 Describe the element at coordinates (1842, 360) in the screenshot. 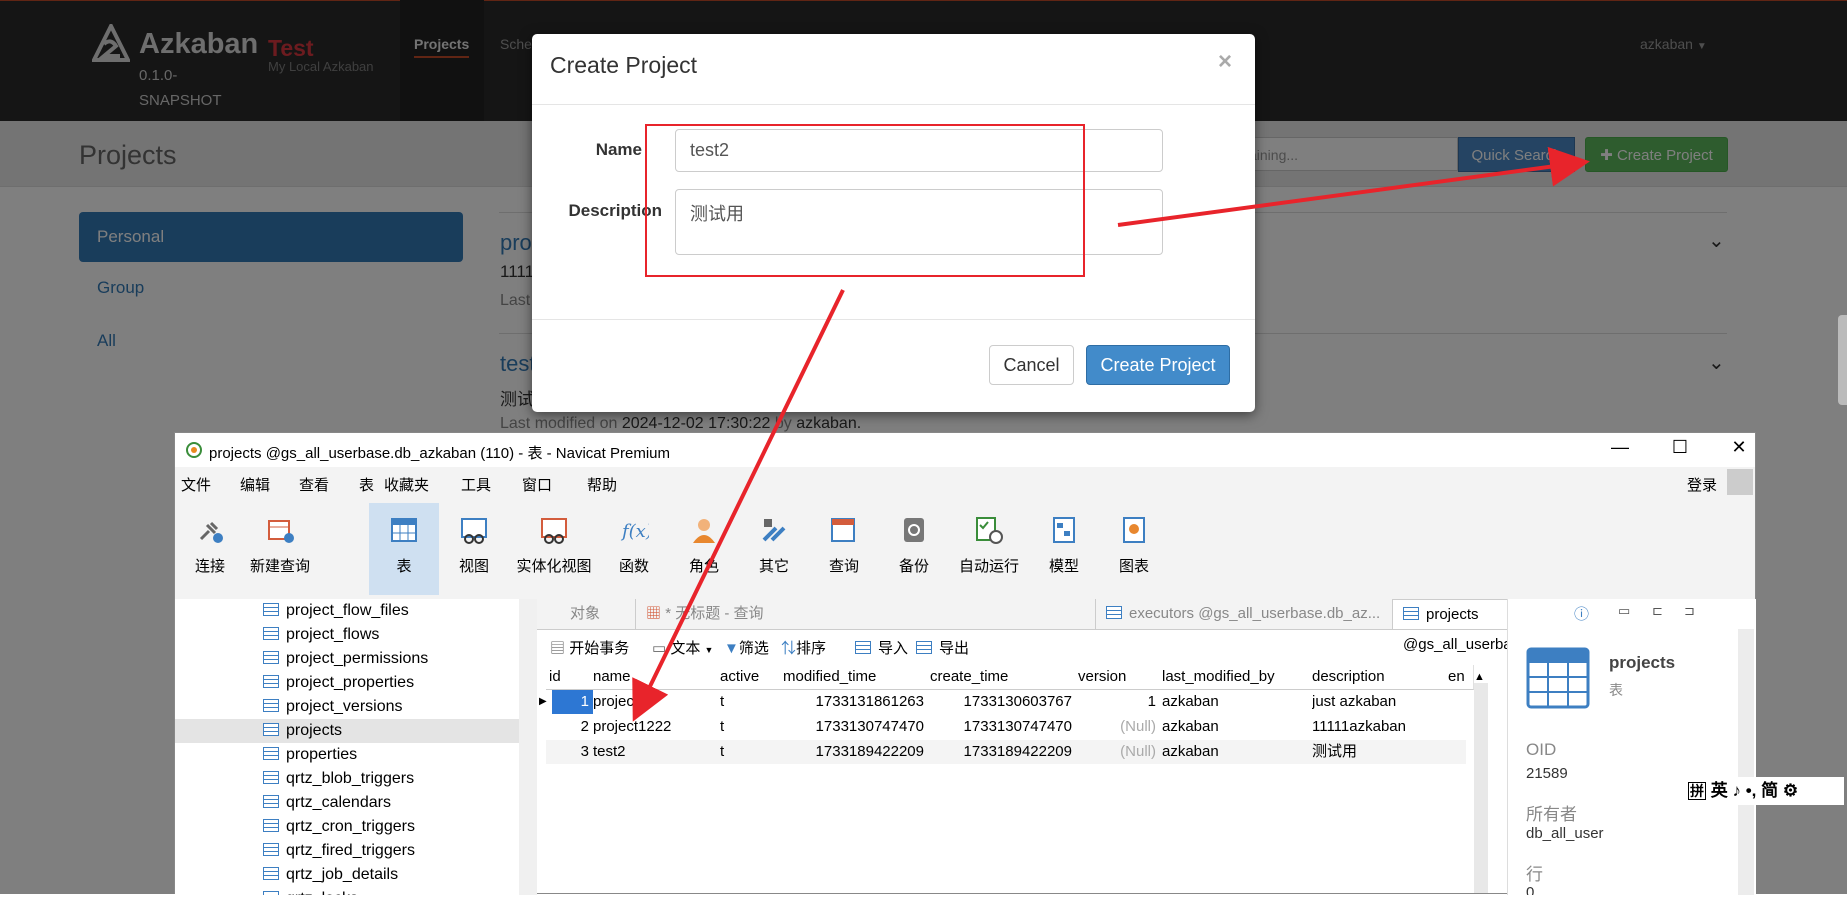

I see `edge-handle` at that location.